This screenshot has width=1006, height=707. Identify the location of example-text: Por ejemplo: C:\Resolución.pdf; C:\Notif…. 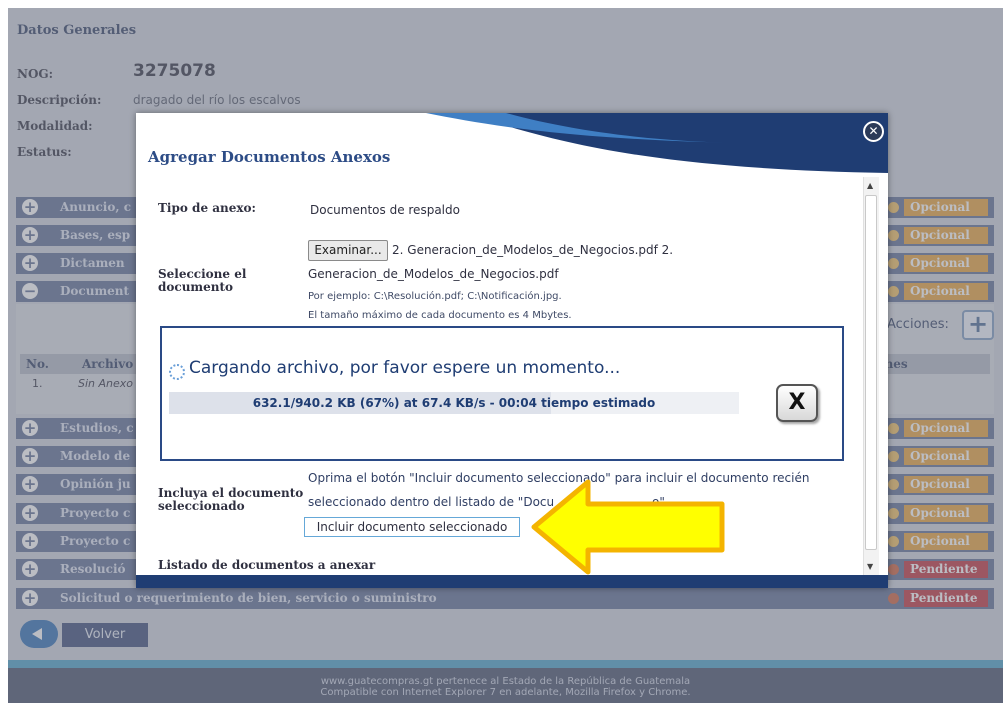
(435, 296).